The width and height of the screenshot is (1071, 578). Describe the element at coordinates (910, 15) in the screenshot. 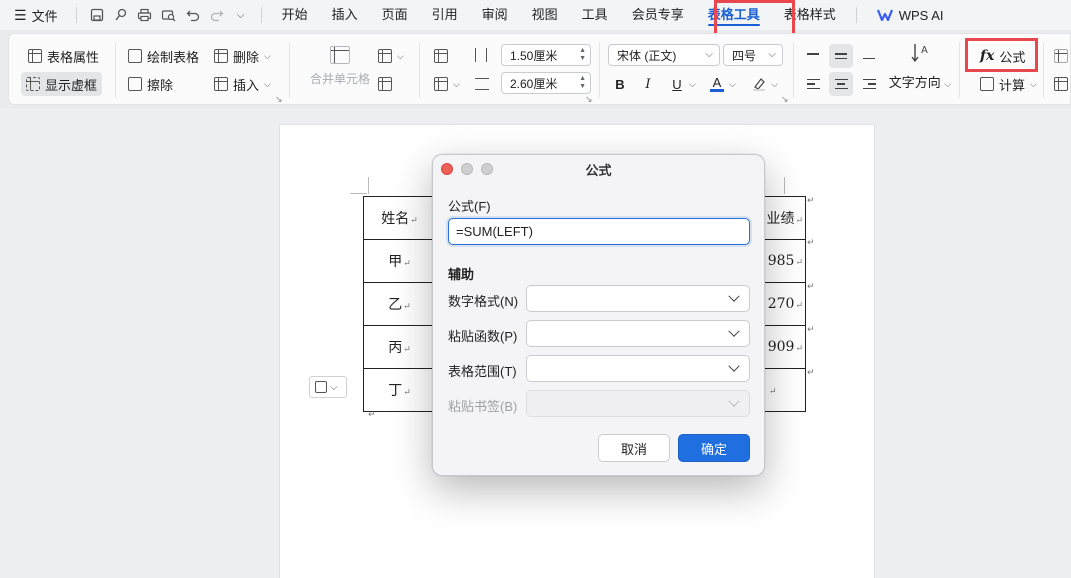

I see `wps-ai-button: WPS AI` at that location.